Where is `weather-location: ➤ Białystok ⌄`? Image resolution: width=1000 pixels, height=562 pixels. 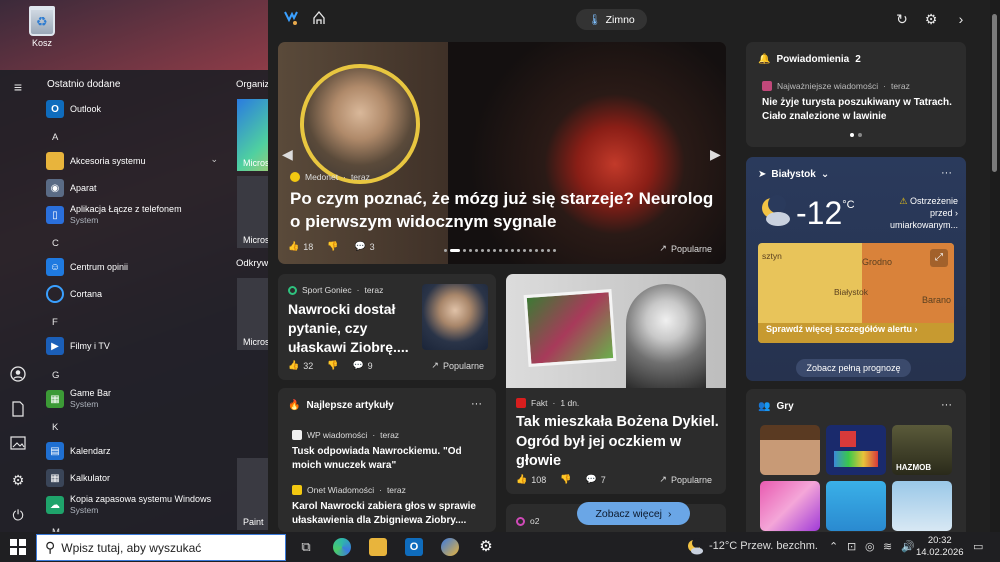 weather-location: ➤ Białystok ⌄ is located at coordinates (793, 174).